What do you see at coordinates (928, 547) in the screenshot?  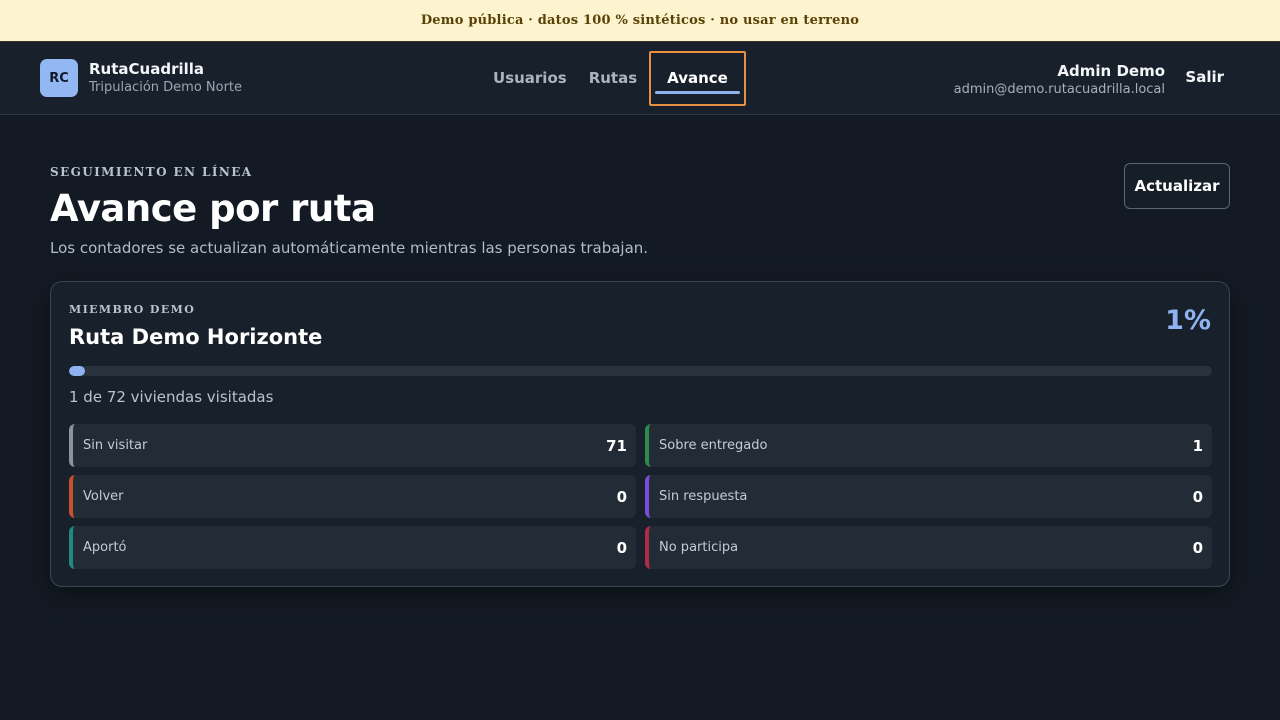 I see `stat-no-participa: No participa 0` at bounding box center [928, 547].